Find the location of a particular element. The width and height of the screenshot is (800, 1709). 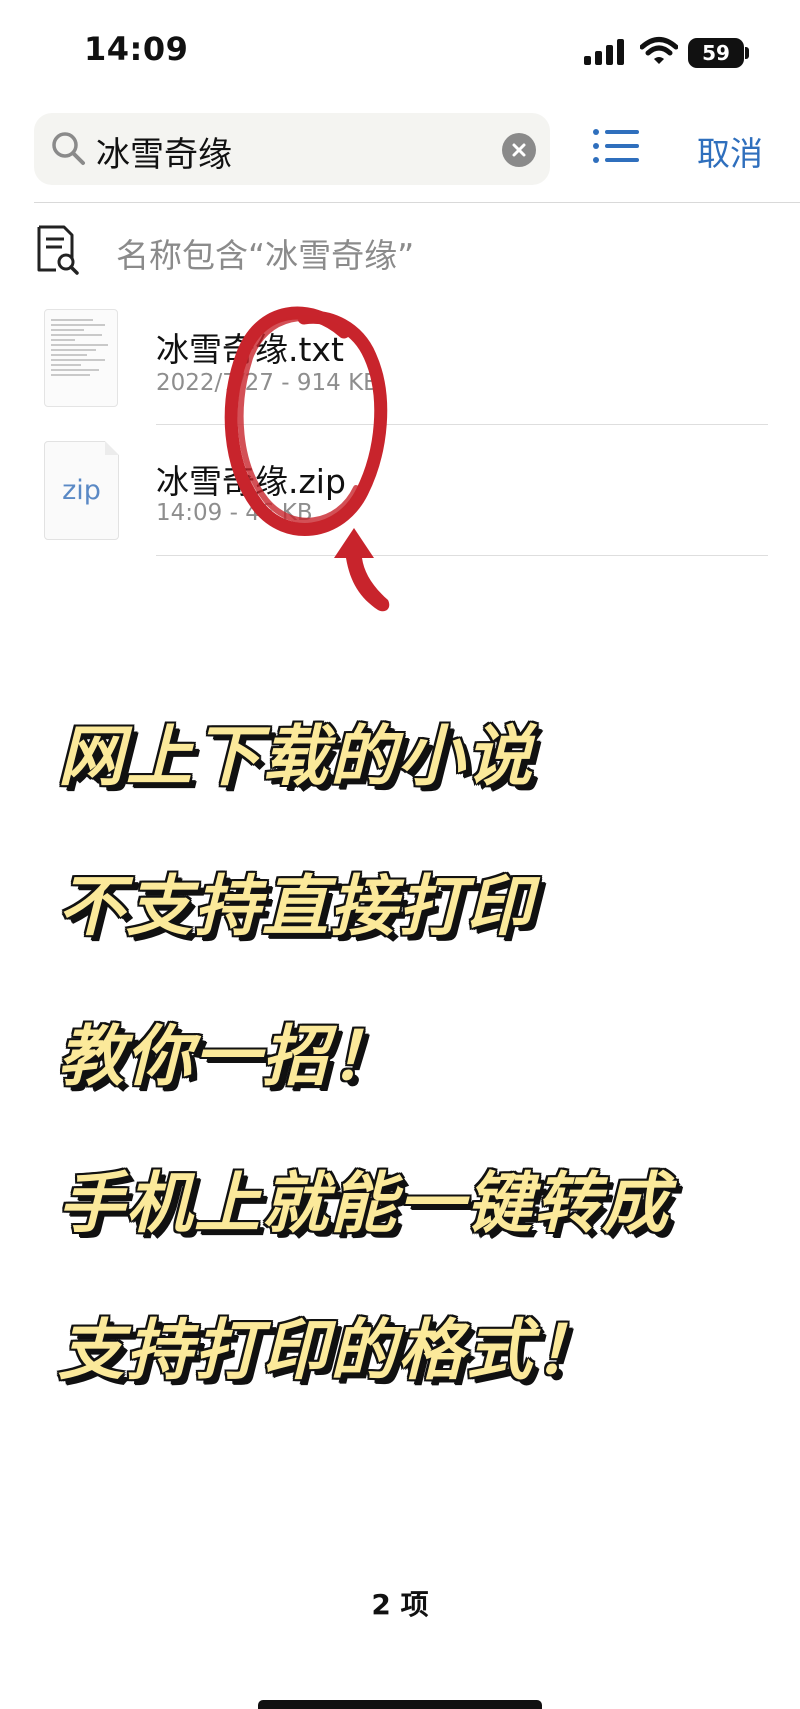

battery-cap is located at coordinates (747, 53).